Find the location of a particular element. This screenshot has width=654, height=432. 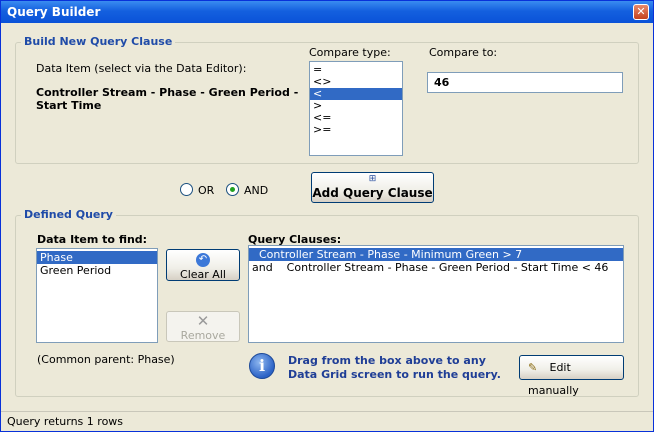

undo-icon: ↶ is located at coordinates (203, 260).